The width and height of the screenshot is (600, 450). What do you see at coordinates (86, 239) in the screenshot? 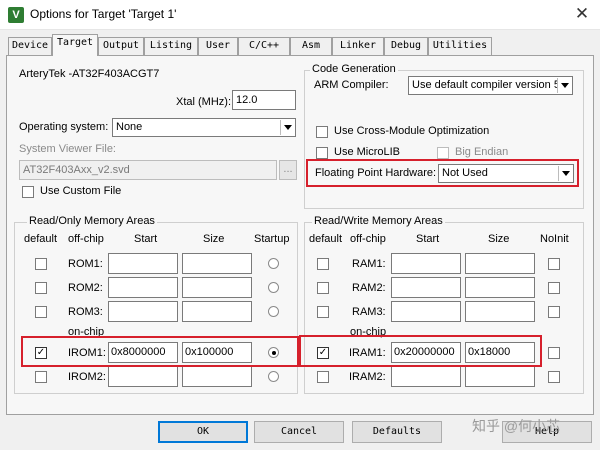
I see `ro-header-offchip: off-chip` at bounding box center [86, 239].